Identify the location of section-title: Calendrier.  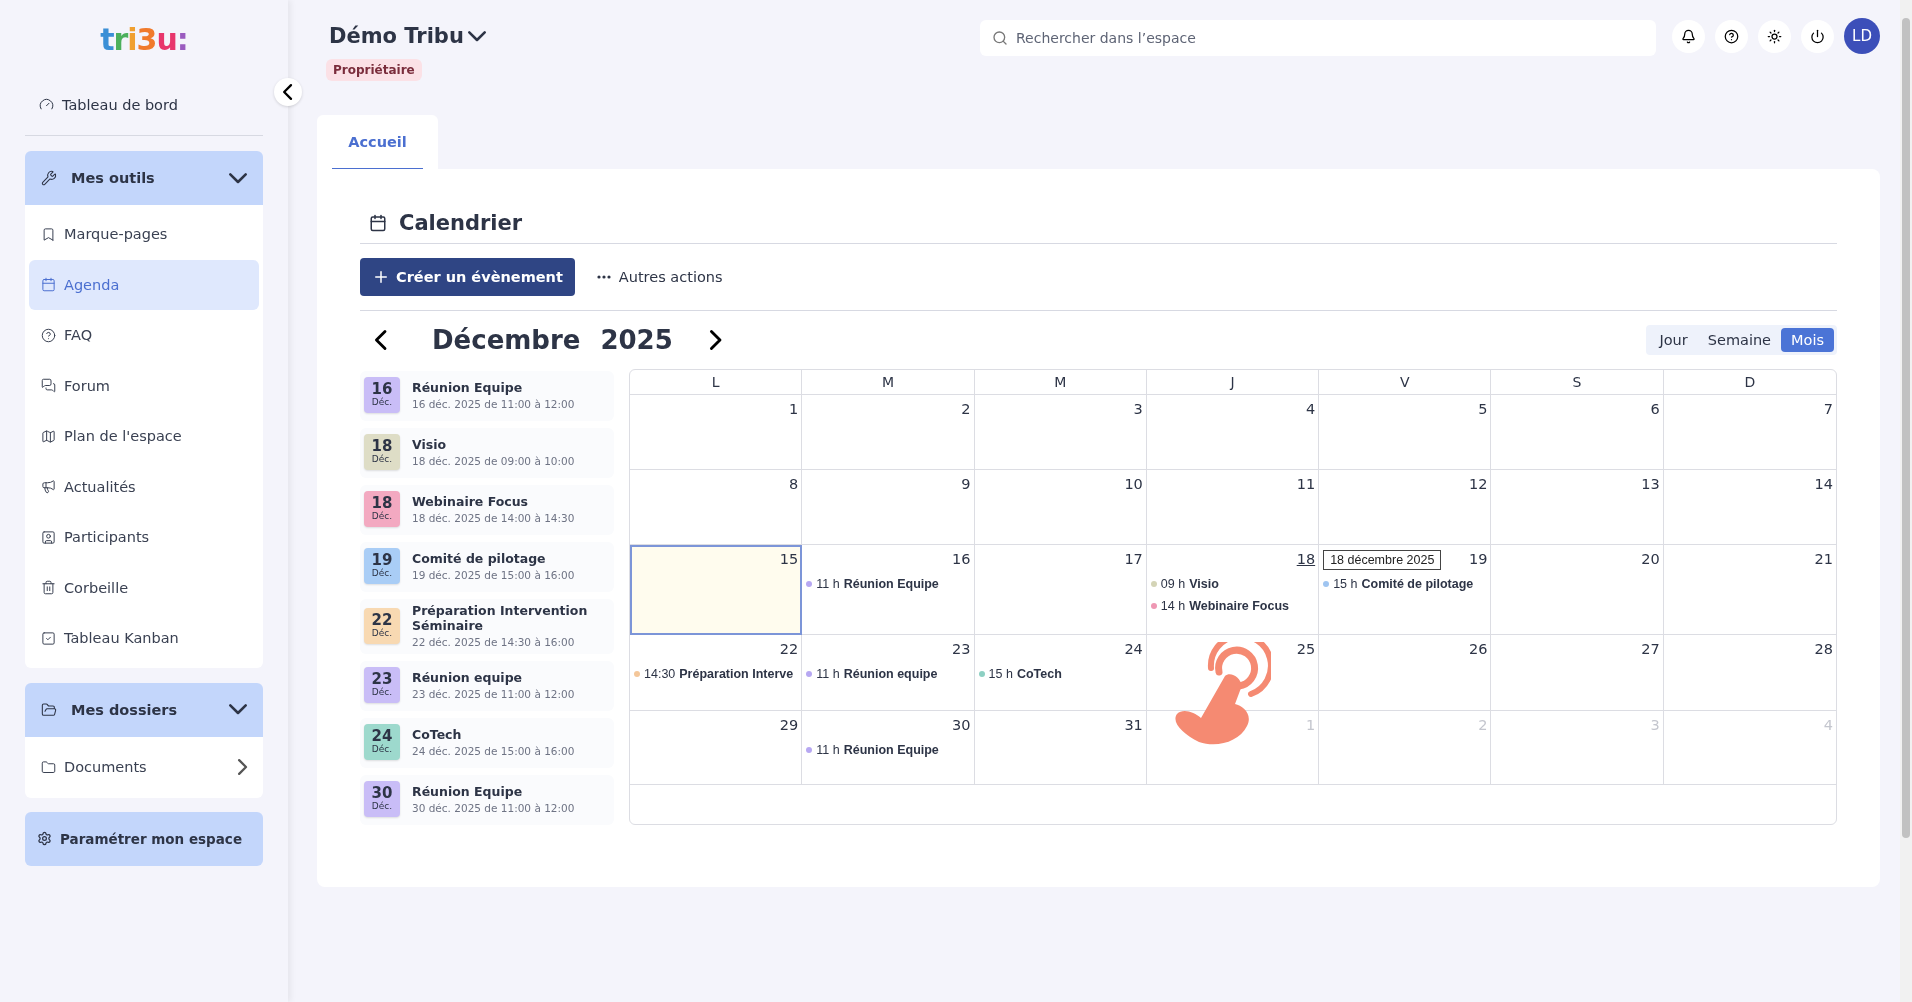
(461, 223).